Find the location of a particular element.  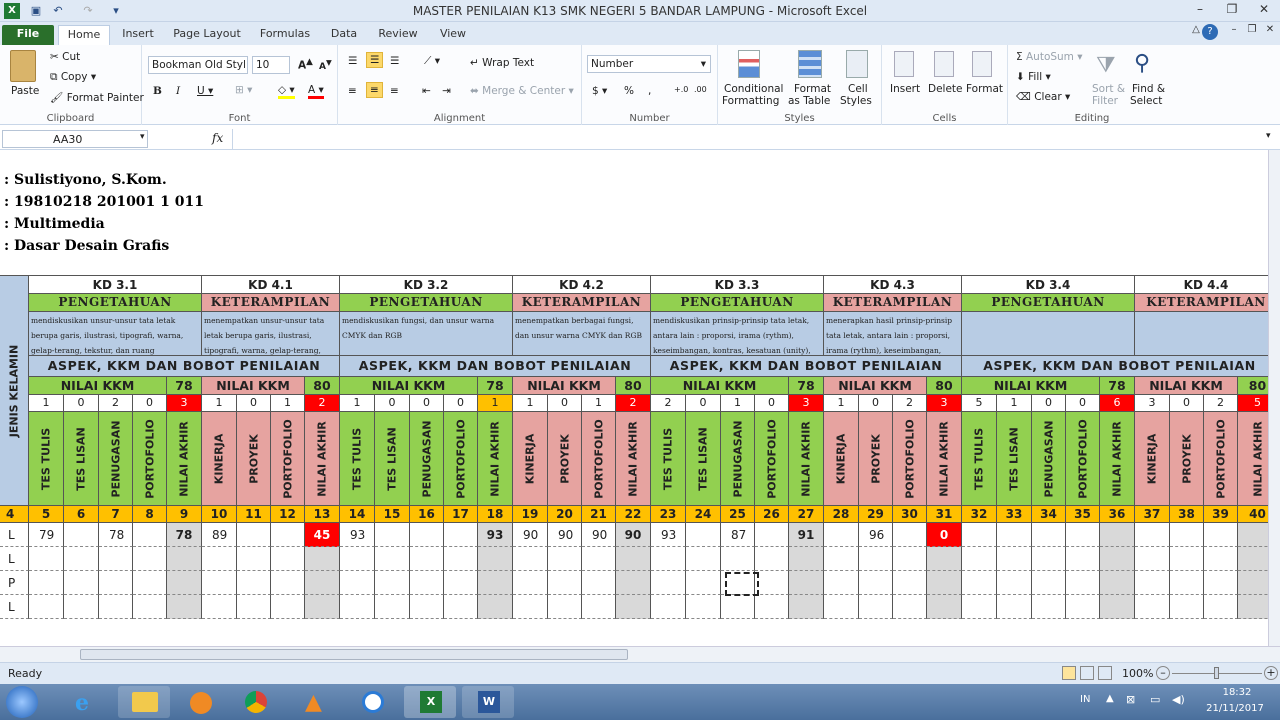

align-bottom-icon: ☰ is located at coordinates (394, 61).